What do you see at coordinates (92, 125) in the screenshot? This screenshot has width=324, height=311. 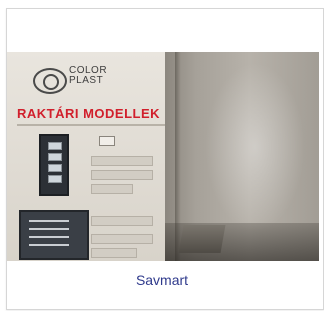 I see `poster-divider` at bounding box center [92, 125].